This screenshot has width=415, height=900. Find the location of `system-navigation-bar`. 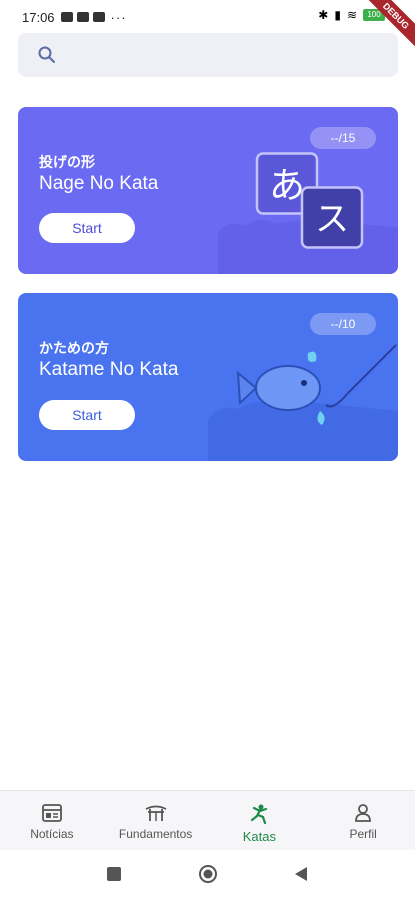

system-navigation-bar is located at coordinates (207, 875).